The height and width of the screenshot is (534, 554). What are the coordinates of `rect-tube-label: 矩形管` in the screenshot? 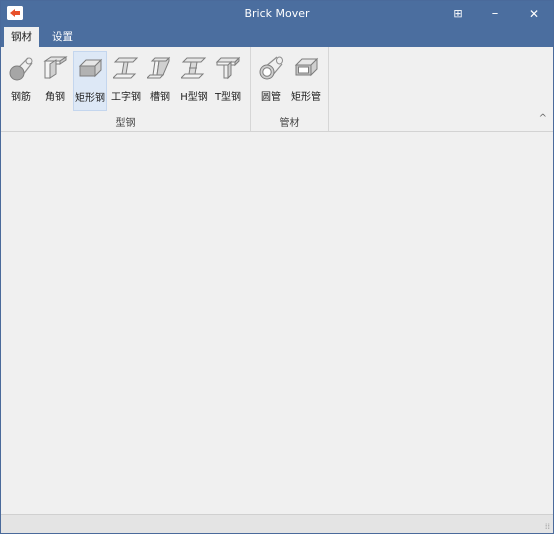 It's located at (306, 97).